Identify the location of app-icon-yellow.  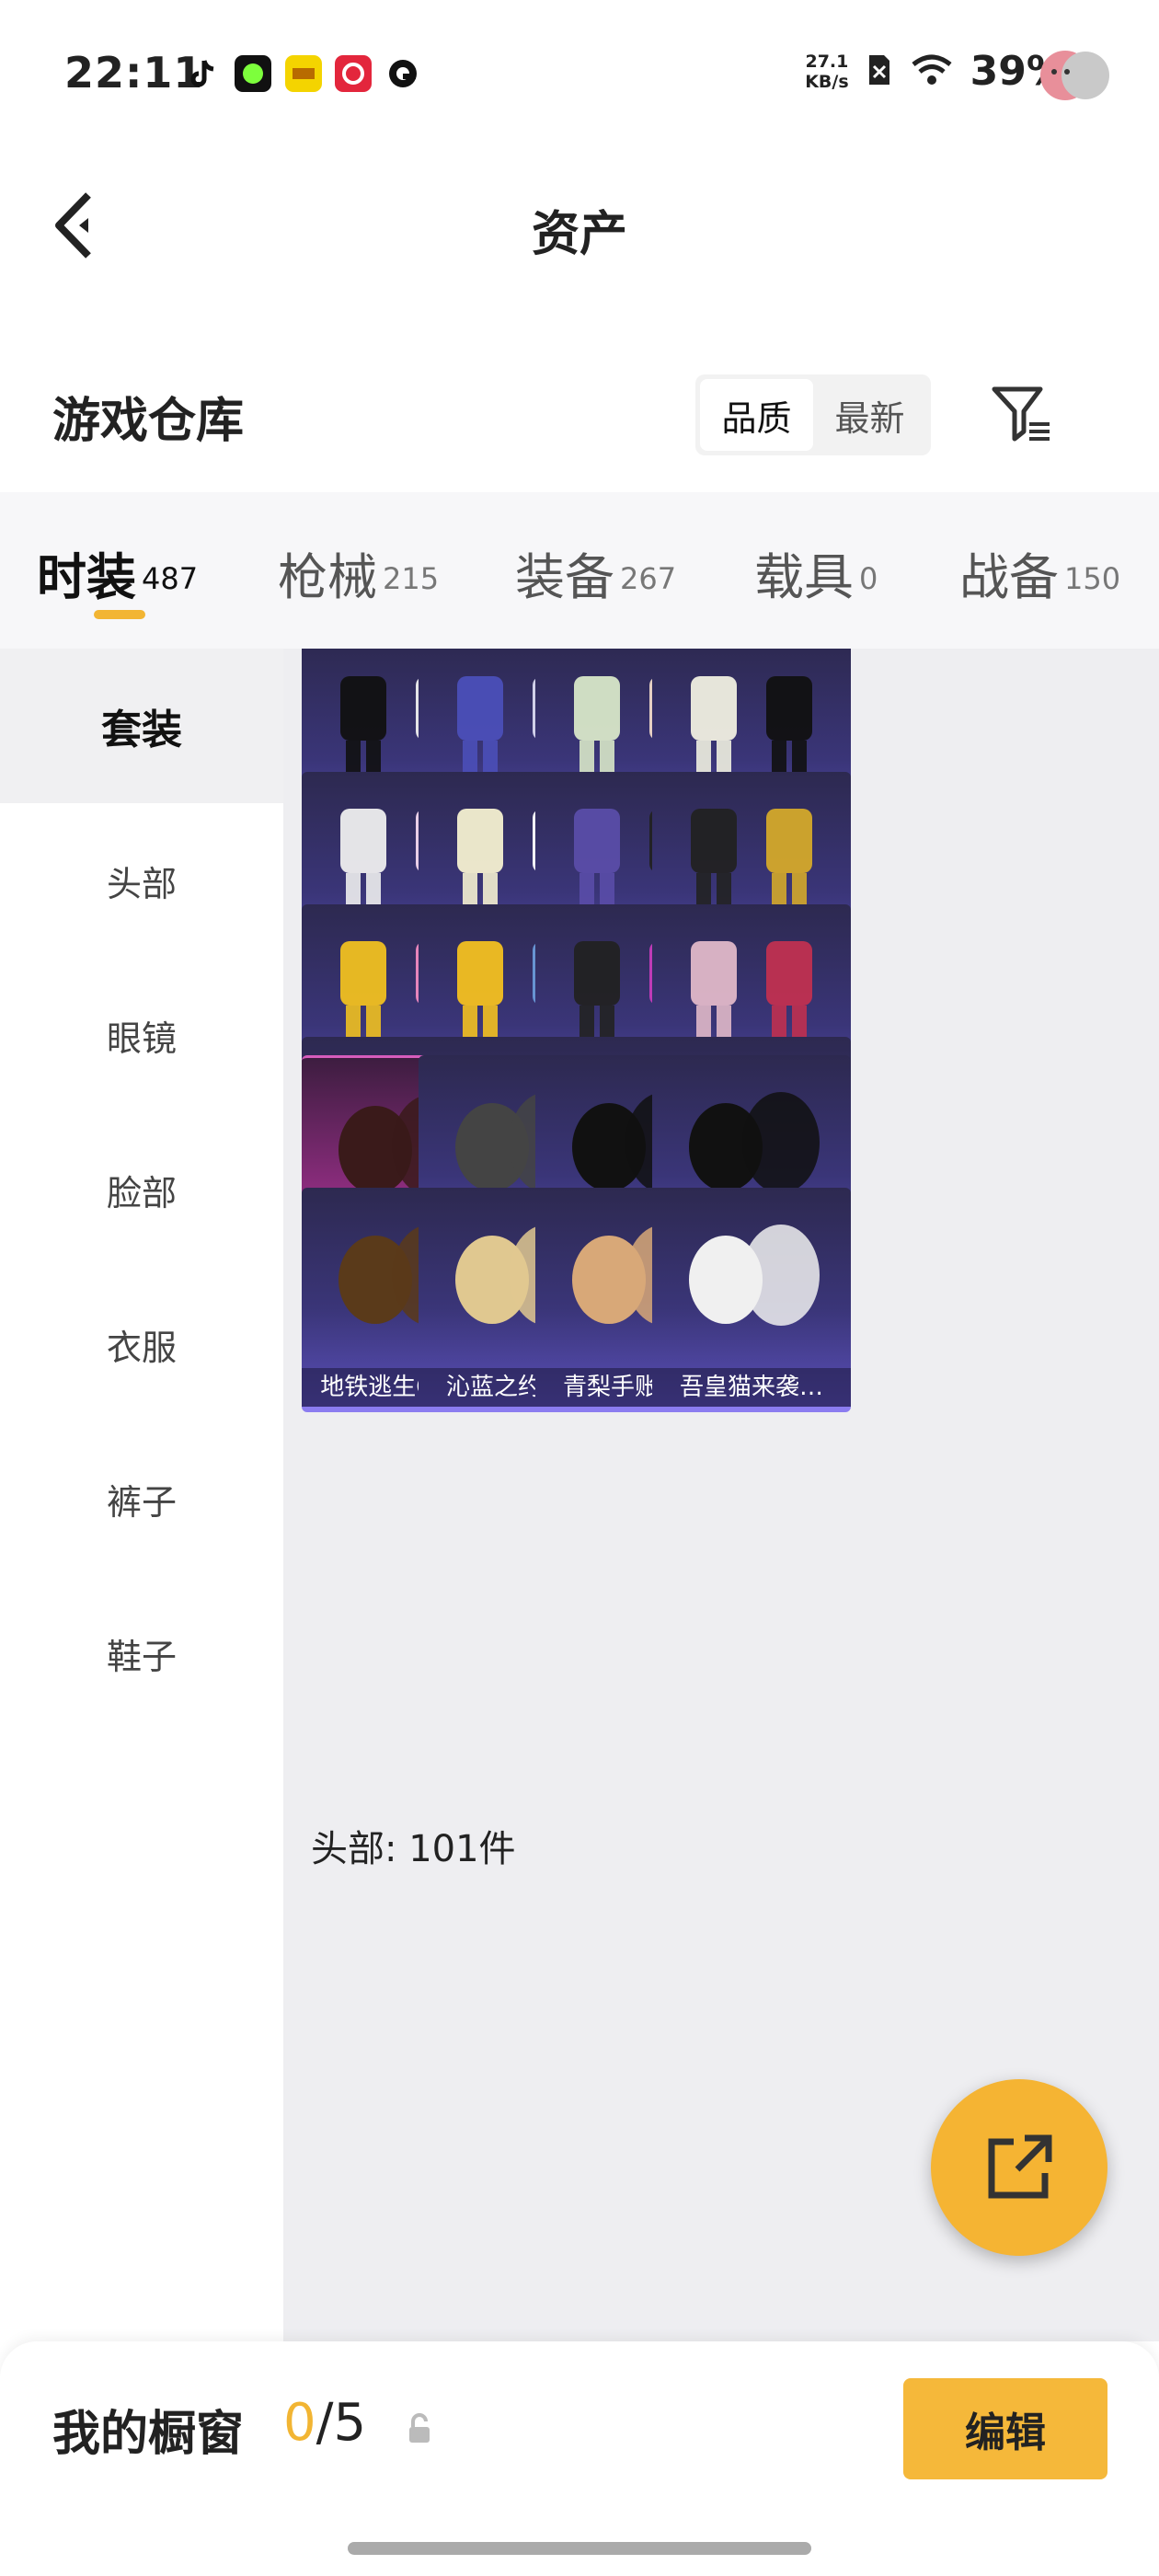
(303, 73).